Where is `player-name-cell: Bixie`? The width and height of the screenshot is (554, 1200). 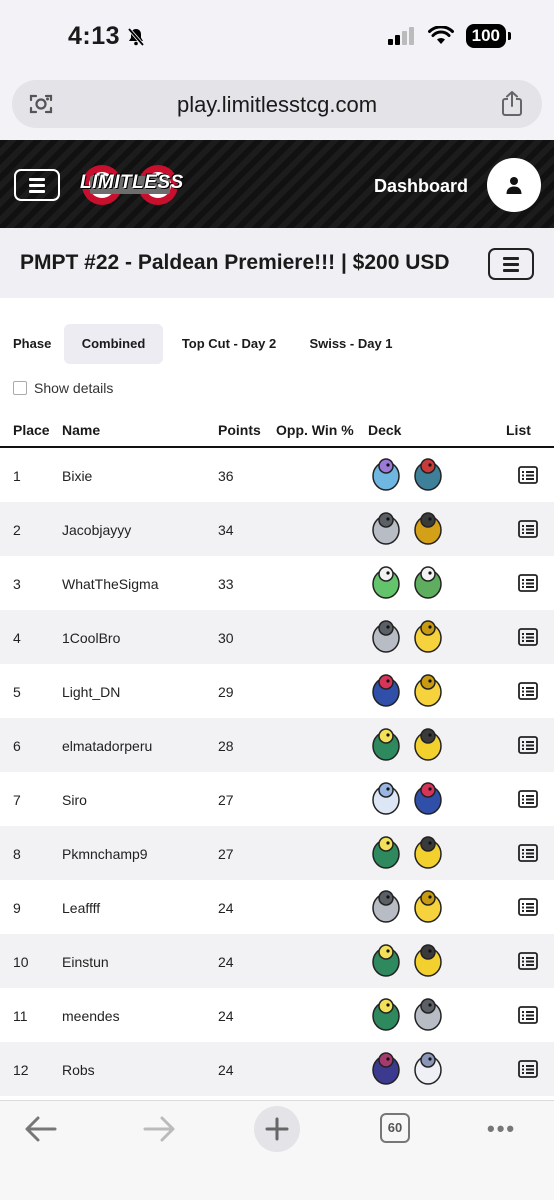
player-name-cell: Bixie is located at coordinates (77, 476).